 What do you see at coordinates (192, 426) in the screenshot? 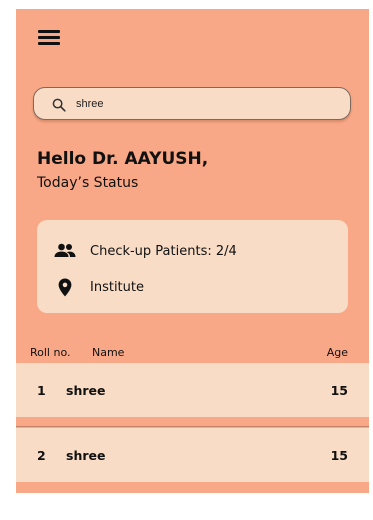
I see `row-divider` at bounding box center [192, 426].